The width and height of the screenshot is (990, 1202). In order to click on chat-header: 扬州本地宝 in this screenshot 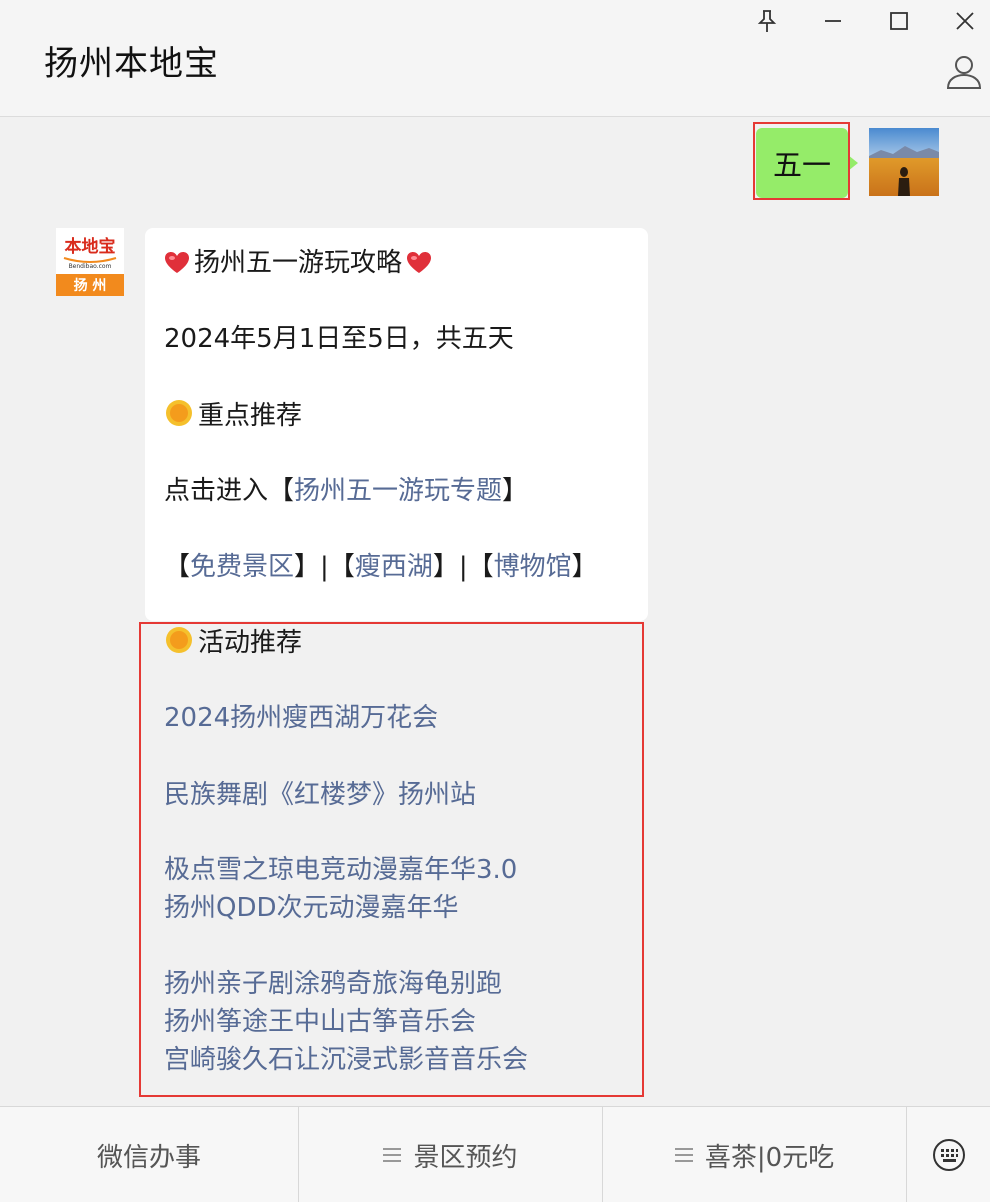, I will do `click(495, 58)`.